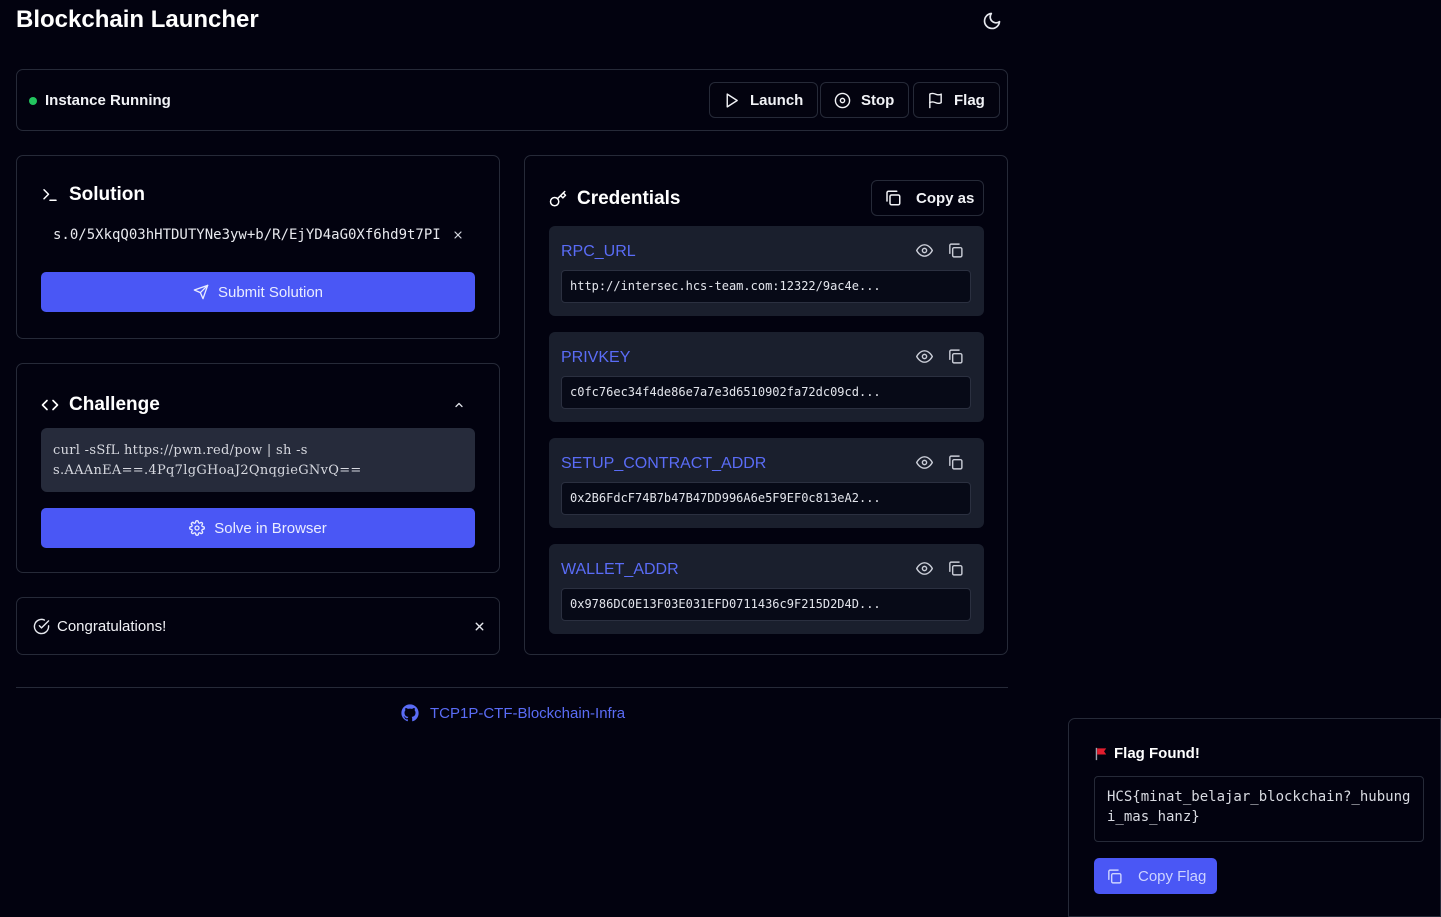  Describe the element at coordinates (598, 251) in the screenshot. I see `credential-label: RPC_URL` at that location.